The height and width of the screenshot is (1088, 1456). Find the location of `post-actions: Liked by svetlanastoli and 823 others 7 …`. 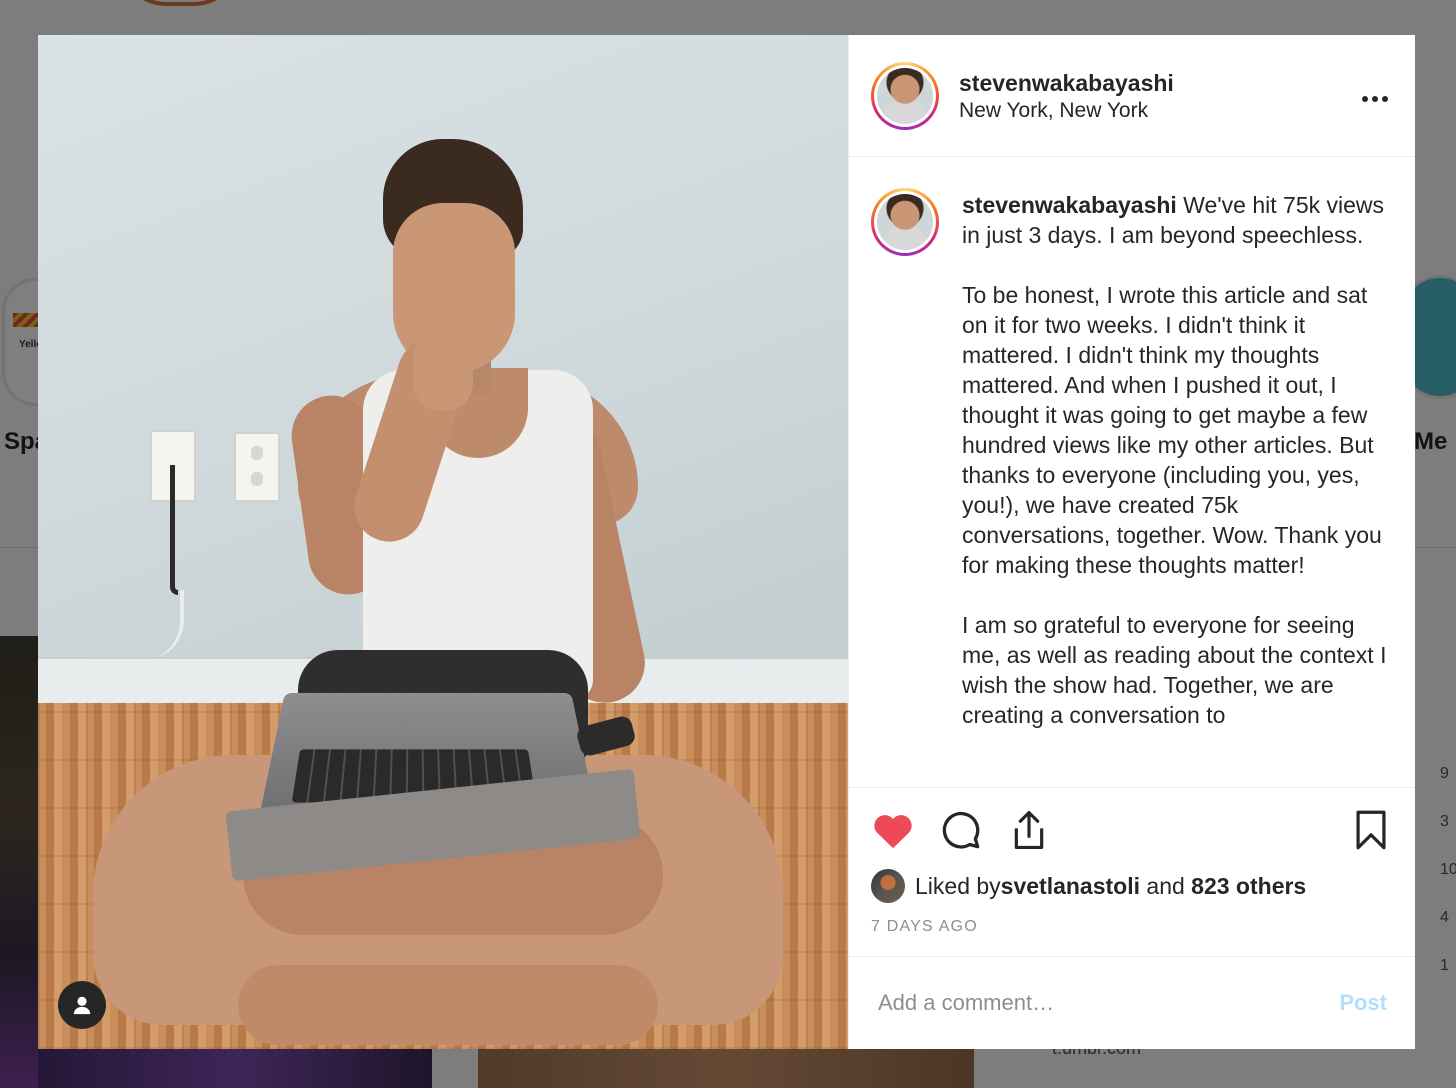

post-actions: Liked by svetlanastoli and 823 others 7 … is located at coordinates (1132, 871).